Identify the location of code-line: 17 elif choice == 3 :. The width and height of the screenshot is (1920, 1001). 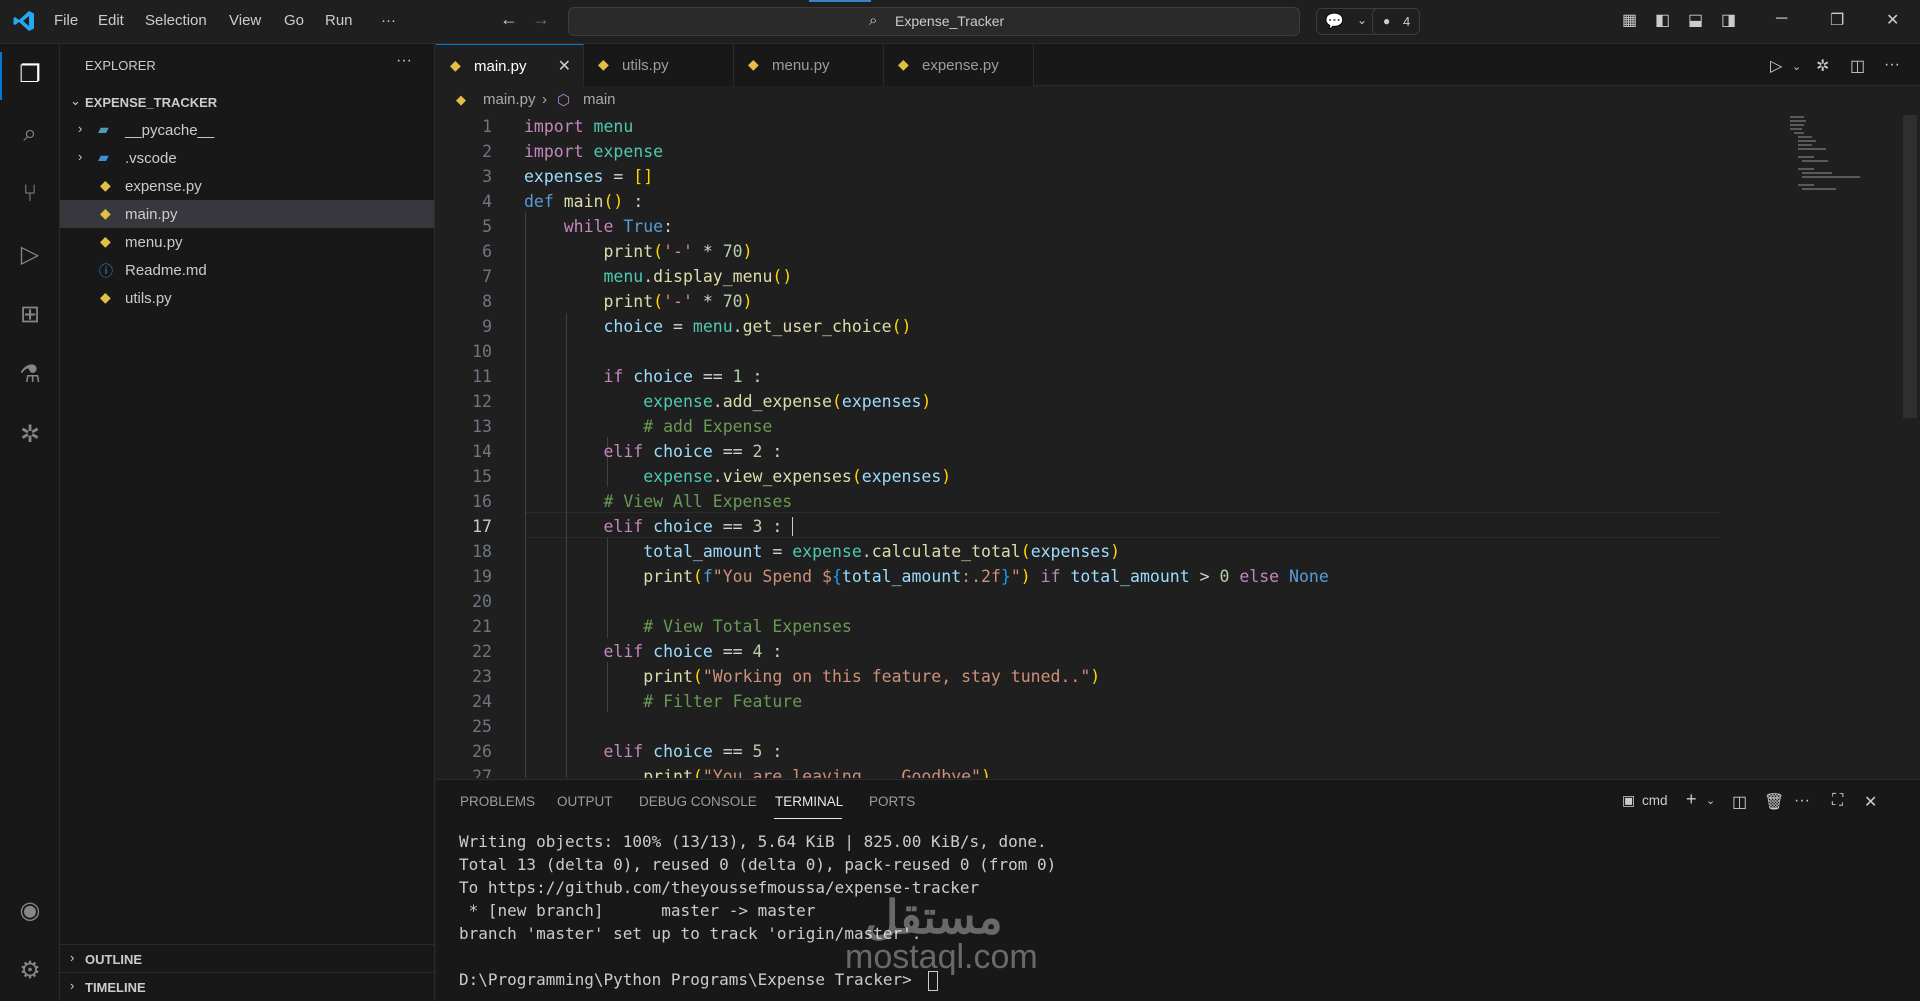
(1111, 529).